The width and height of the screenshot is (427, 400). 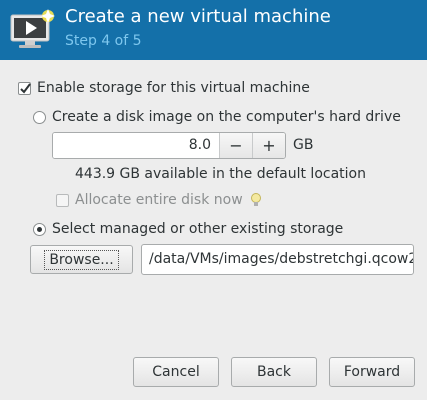 What do you see at coordinates (277, 259) in the screenshot?
I see `storage-path-input: /data/VMs/images/debstretchgi.qcow2` at bounding box center [277, 259].